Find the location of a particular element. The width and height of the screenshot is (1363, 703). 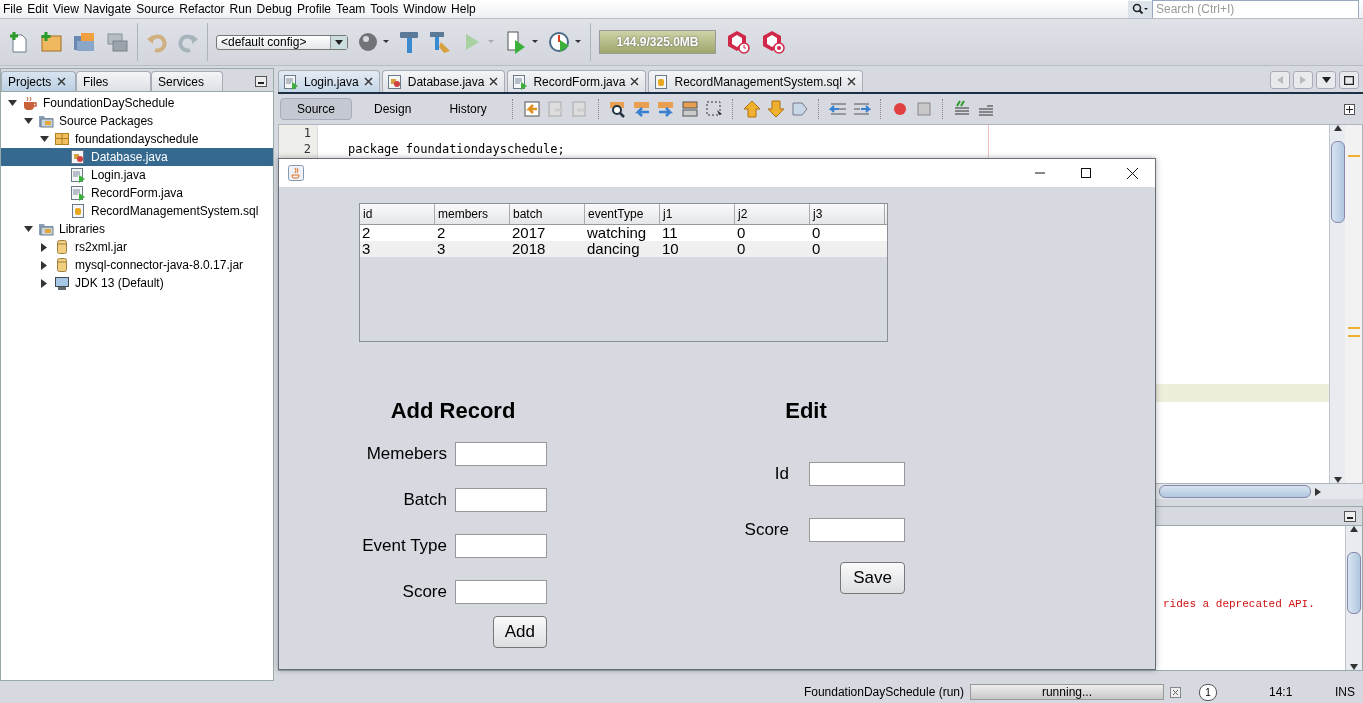

toggle-highlight-icon is located at coordinates (689, 109).